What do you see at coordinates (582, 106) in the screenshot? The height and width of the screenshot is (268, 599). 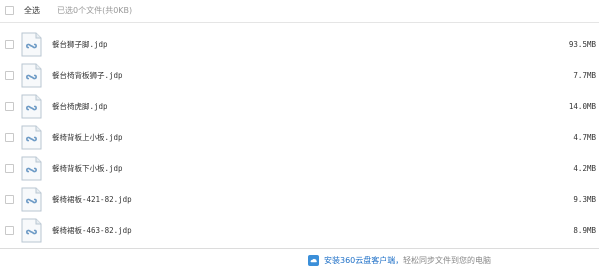 I see `file-size: 14.0MB` at bounding box center [582, 106].